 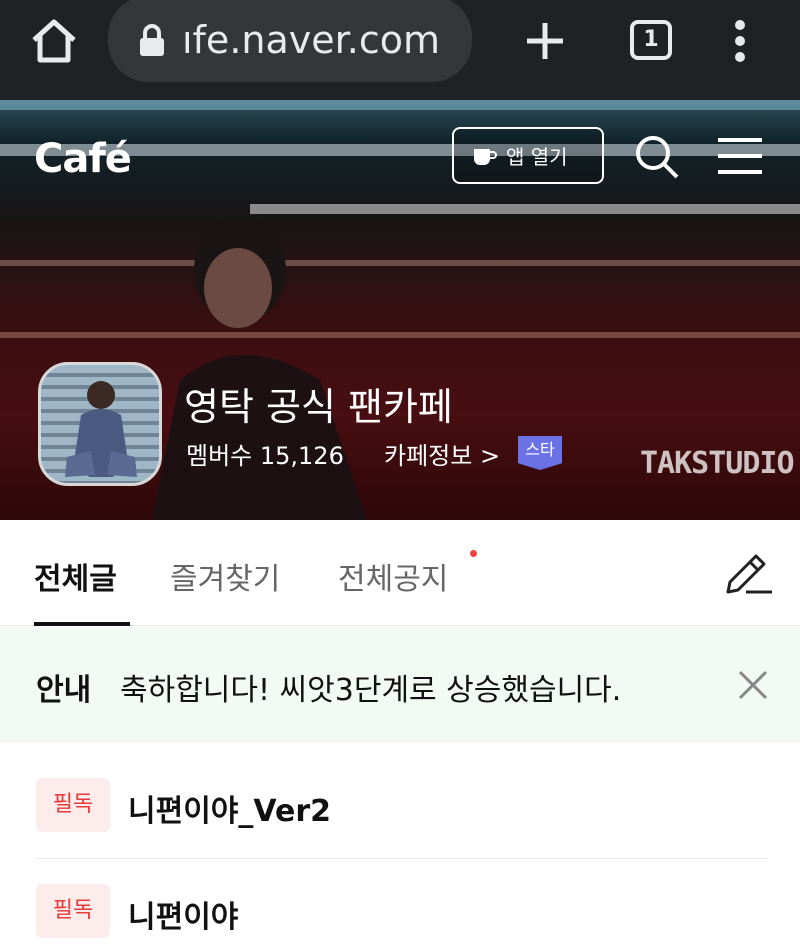 I want to click on notice-label: 안내, so click(x=64, y=690).